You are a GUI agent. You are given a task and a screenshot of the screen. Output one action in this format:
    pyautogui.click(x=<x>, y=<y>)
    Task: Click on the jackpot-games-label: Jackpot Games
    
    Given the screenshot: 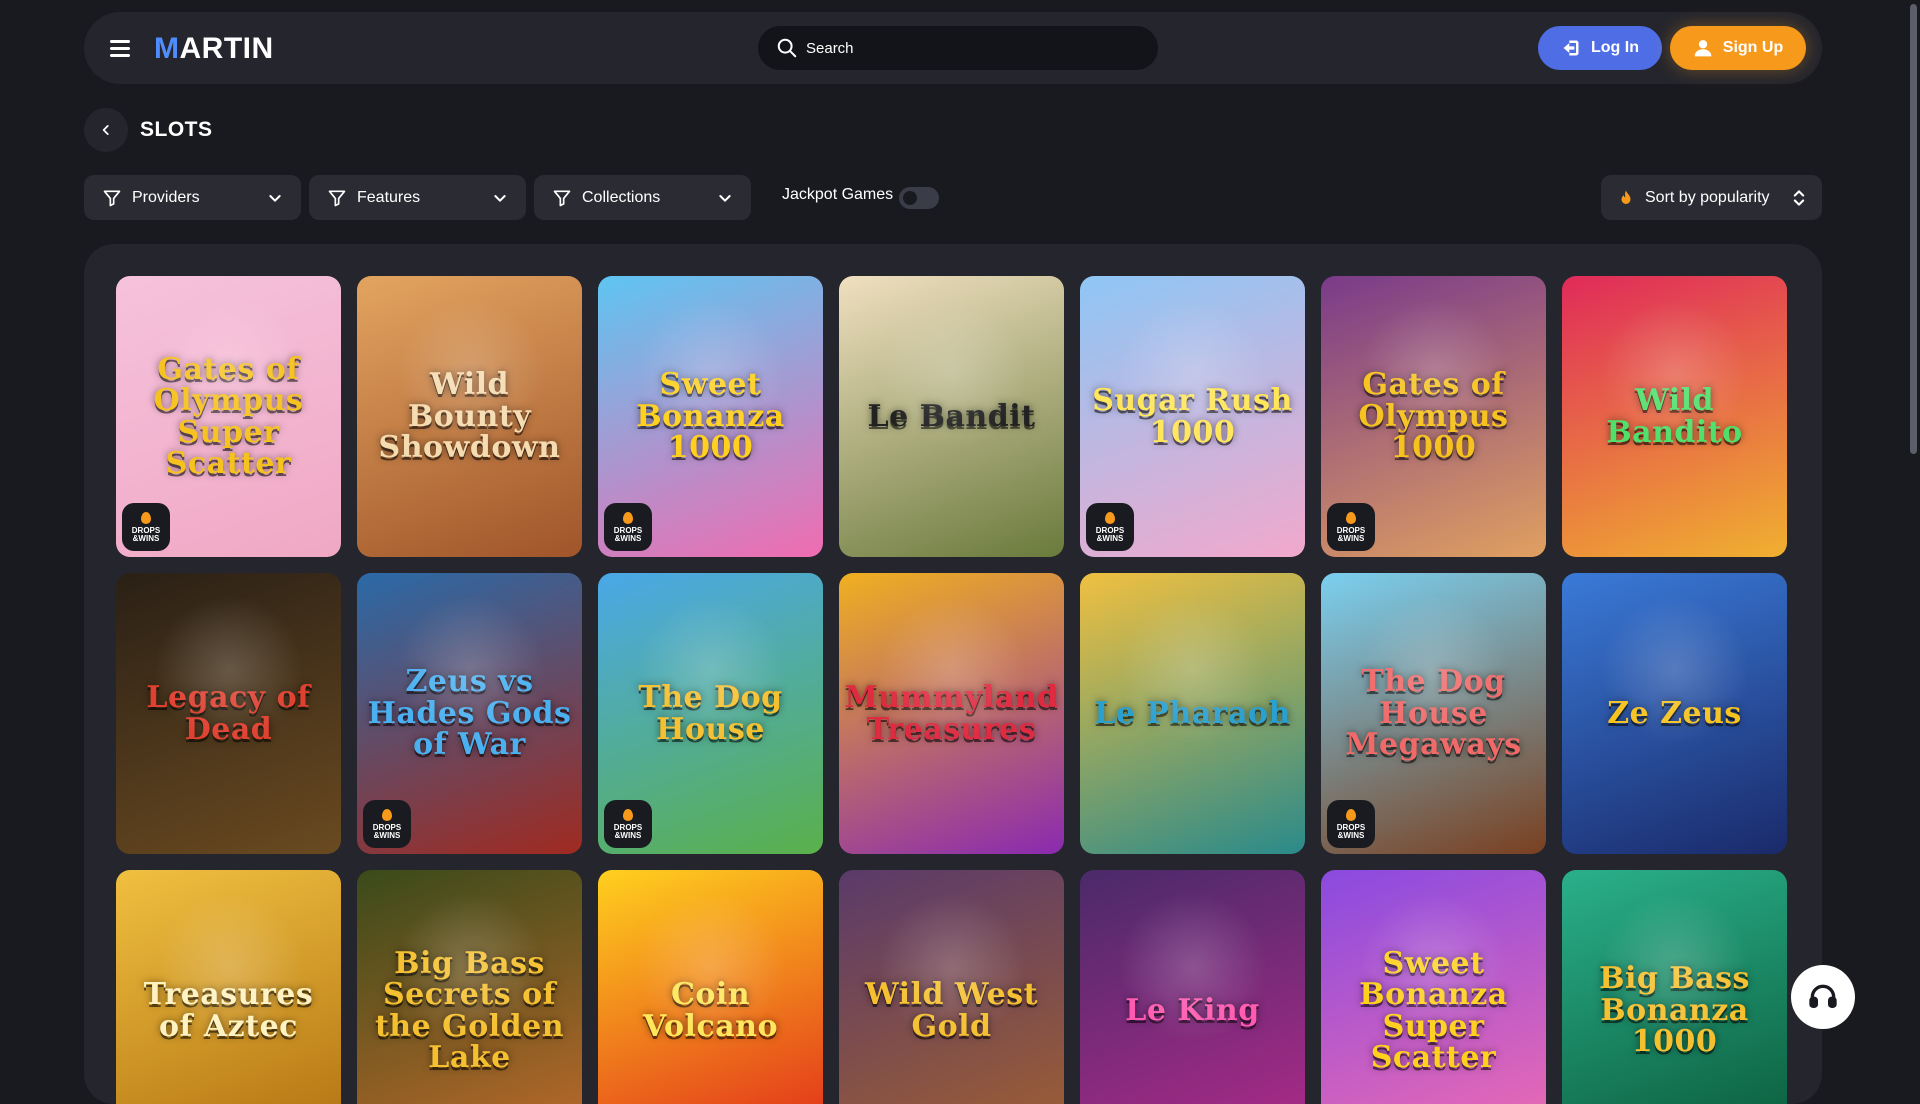 What is the action you would take?
    pyautogui.click(x=838, y=194)
    